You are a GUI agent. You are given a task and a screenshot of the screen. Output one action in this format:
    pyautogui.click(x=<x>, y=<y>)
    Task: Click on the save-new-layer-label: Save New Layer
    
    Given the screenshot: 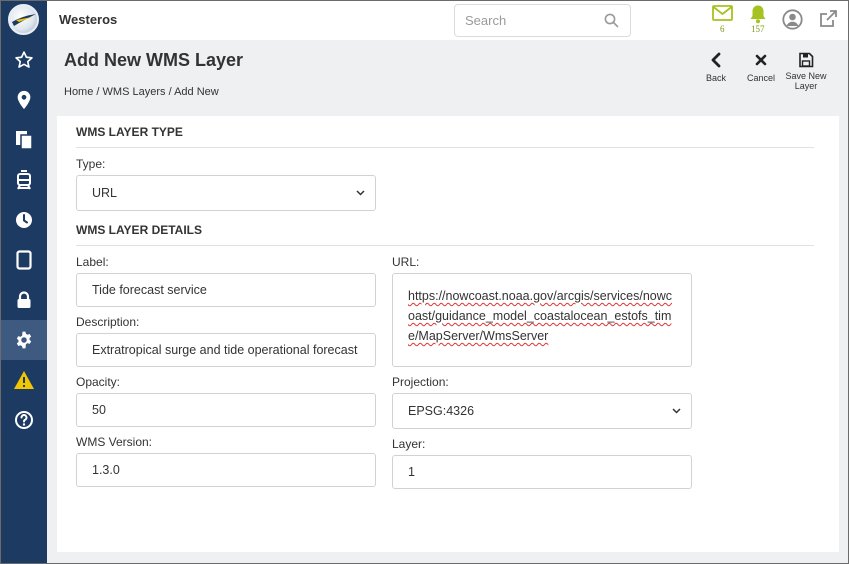 What is the action you would take?
    pyautogui.click(x=806, y=81)
    